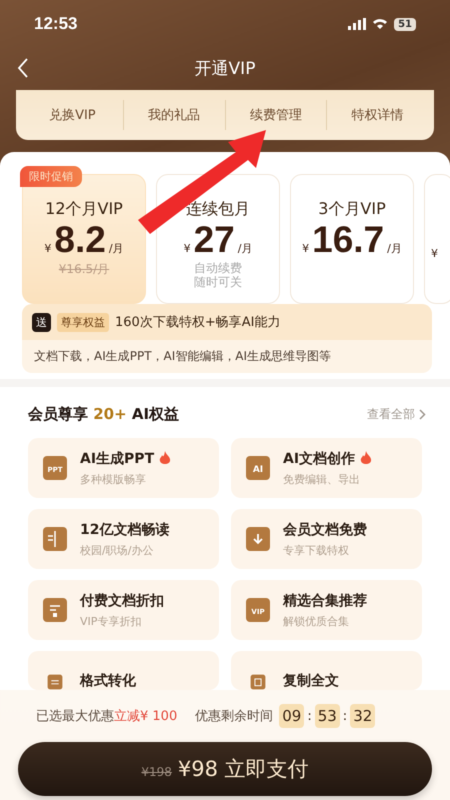 The width and height of the screenshot is (450, 800). I want to click on feature-card: 付费文档折扣 VIP专享折扣, so click(123, 610).